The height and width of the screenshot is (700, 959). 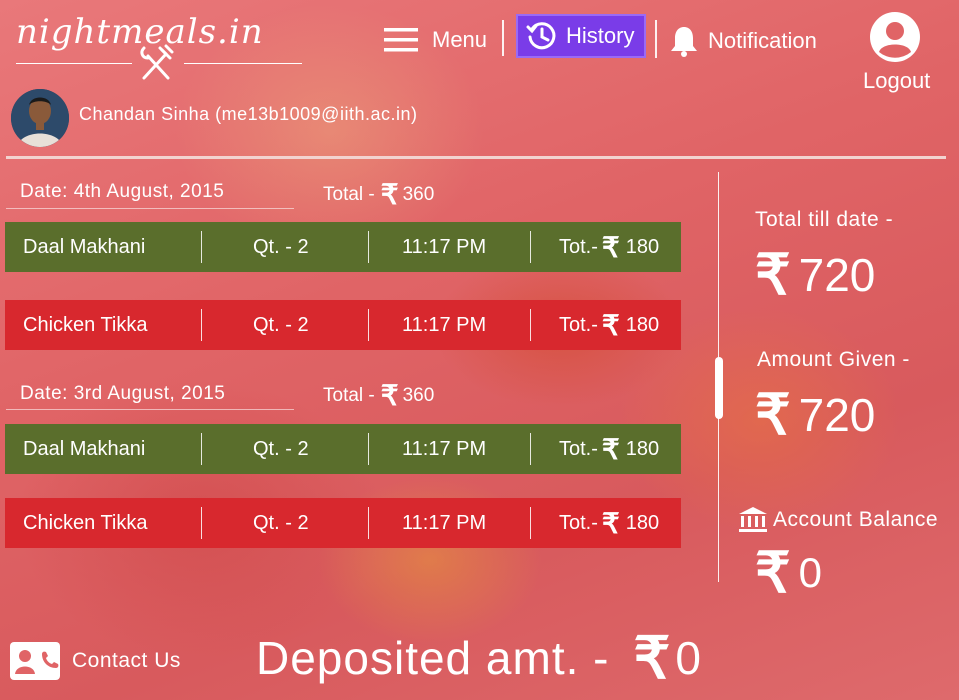 What do you see at coordinates (157, 62) in the screenshot?
I see `fork-knife-icon` at bounding box center [157, 62].